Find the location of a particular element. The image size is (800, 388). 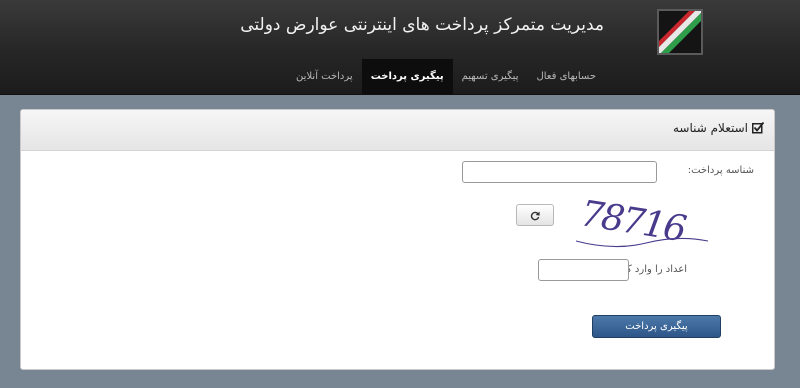

panel-heading: استعلام شناسه is located at coordinates (397, 130).